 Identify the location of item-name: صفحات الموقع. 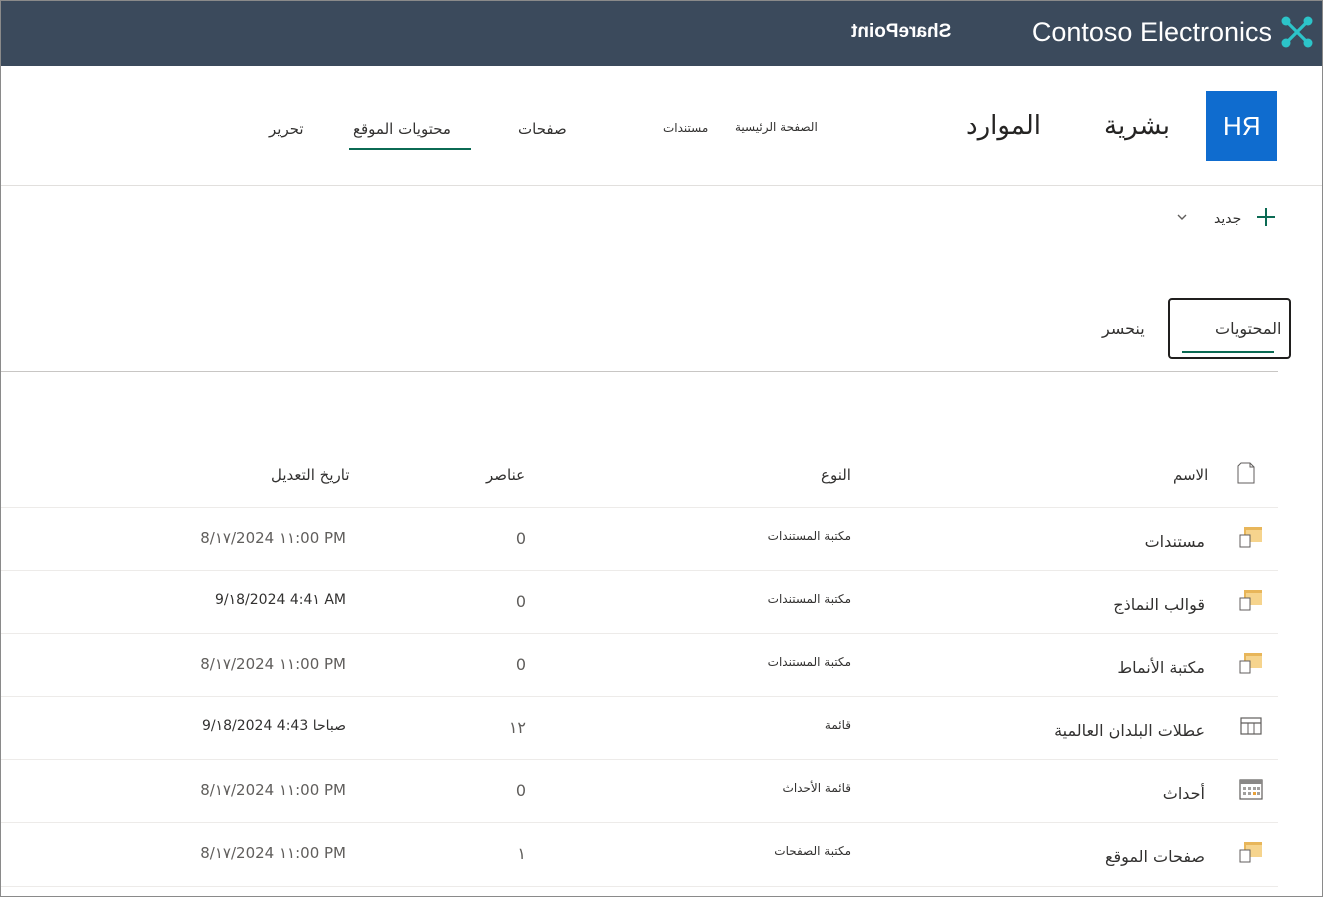
(1155, 856).